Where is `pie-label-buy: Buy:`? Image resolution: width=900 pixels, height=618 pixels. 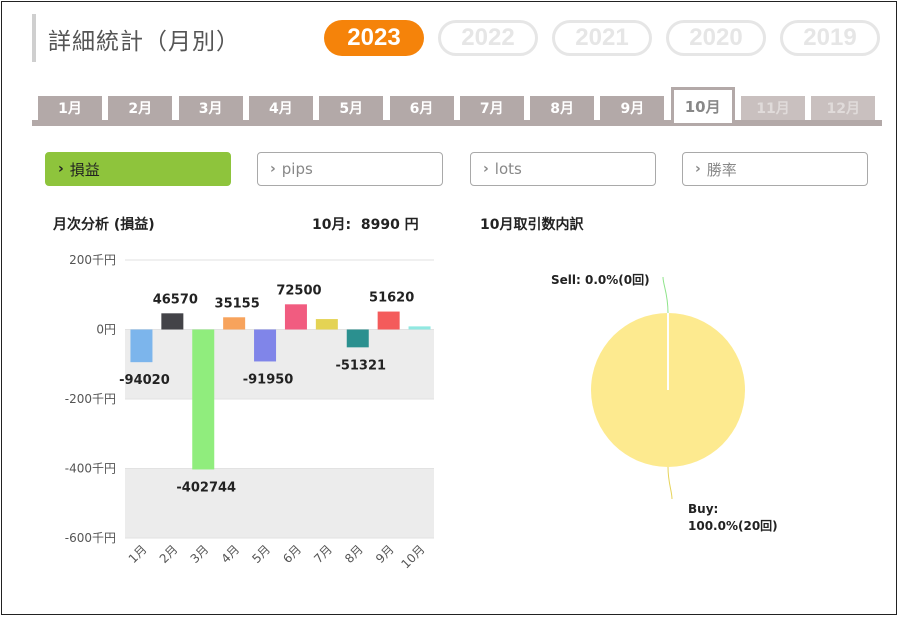 pie-label-buy: Buy: is located at coordinates (703, 509).